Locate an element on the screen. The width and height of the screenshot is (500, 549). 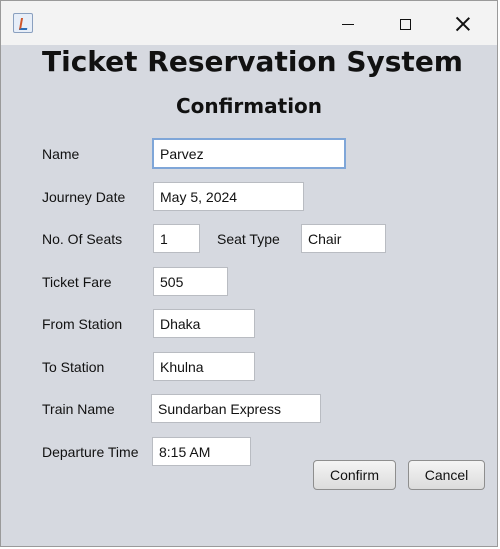
train-name-label: Train Name is located at coordinates (78, 409).